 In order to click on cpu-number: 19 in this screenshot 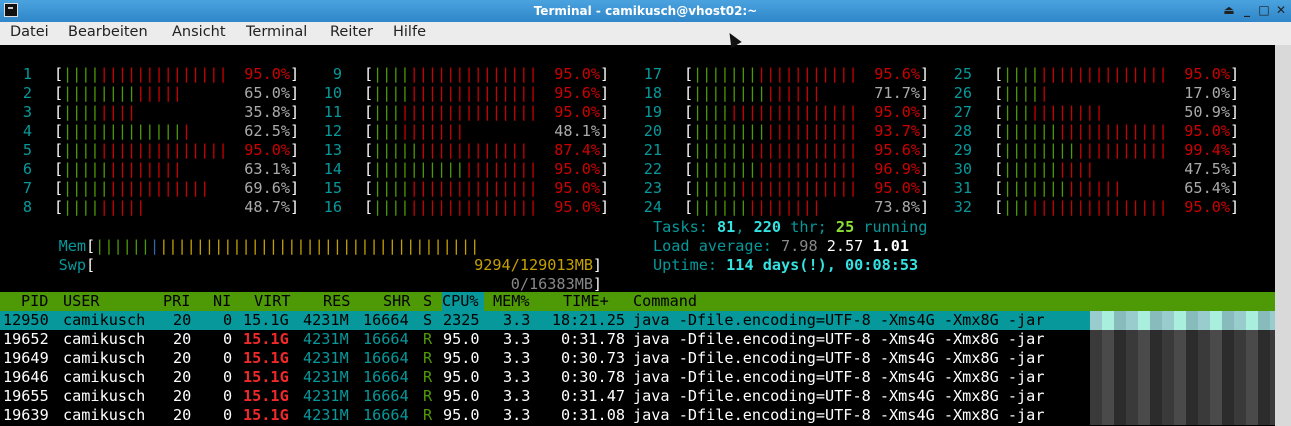, I will do `click(652, 112)`.